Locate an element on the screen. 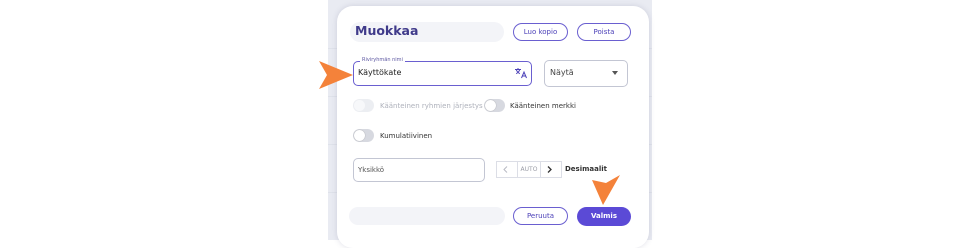  cumulative-toggle is located at coordinates (363, 135).